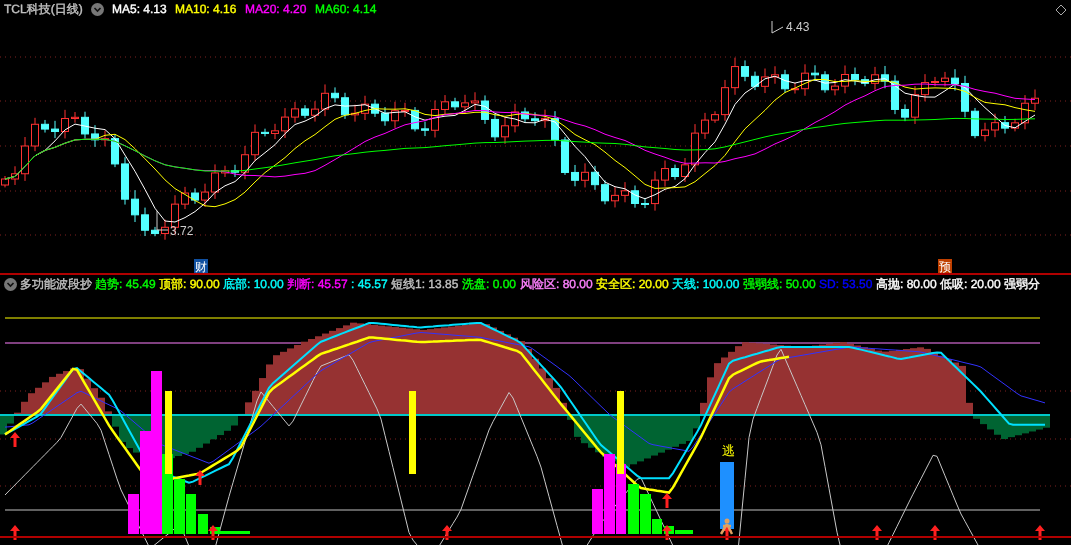 The image size is (1071, 545). I want to click on event-marker: 财, so click(201, 266).